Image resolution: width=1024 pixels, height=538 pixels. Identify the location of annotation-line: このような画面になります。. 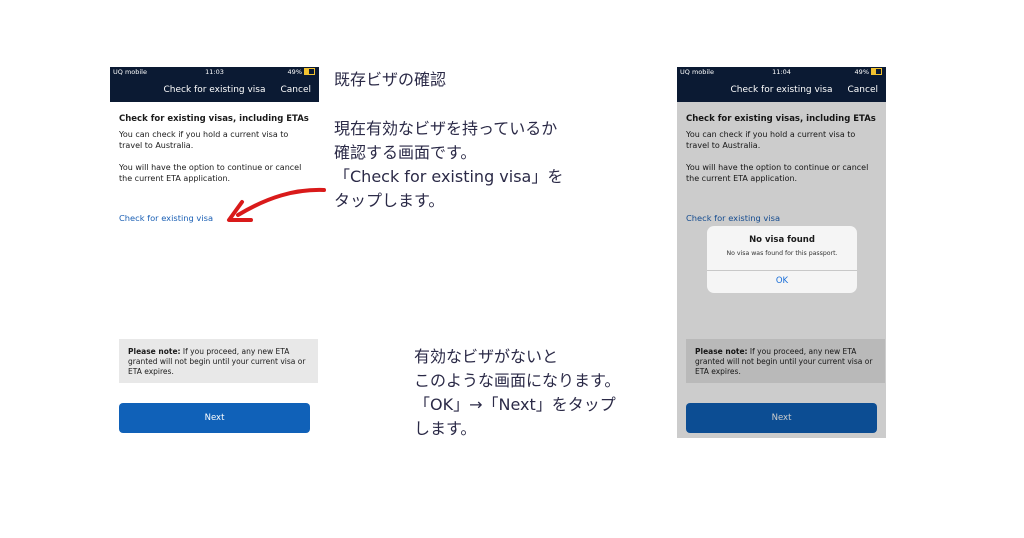
(517, 380).